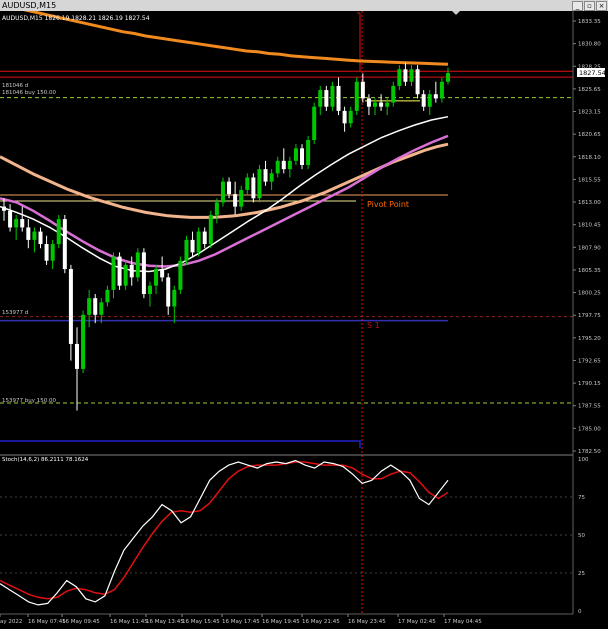 The height and width of the screenshot is (629, 608). Describe the element at coordinates (45, 460) in the screenshot. I see `stoch-header: Stoch(14,6,2) 86.2111 78.1624` at that location.